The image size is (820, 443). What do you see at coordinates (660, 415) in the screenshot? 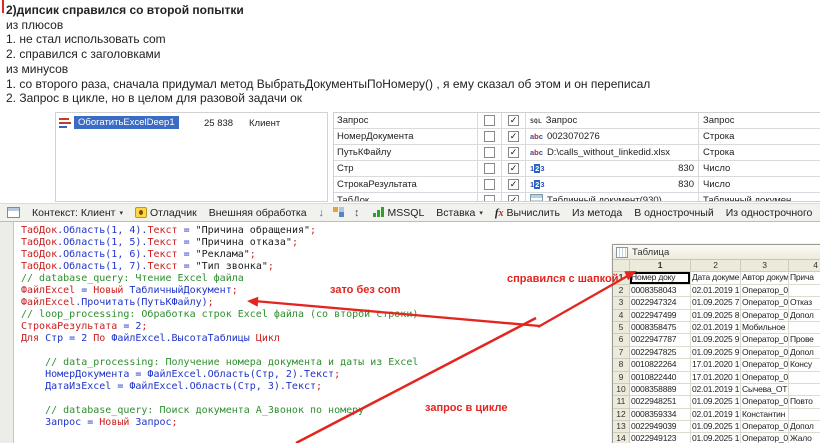
I see `grid-cell: 0008359334` at bounding box center [660, 415].